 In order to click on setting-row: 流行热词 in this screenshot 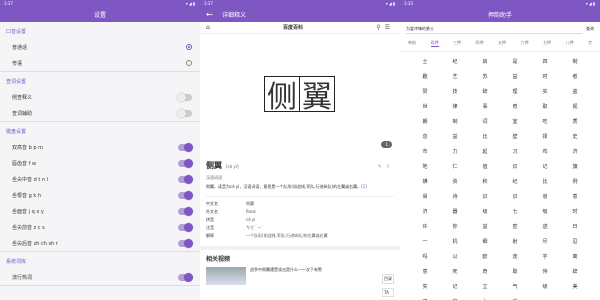, I will do `click(100, 277)`.